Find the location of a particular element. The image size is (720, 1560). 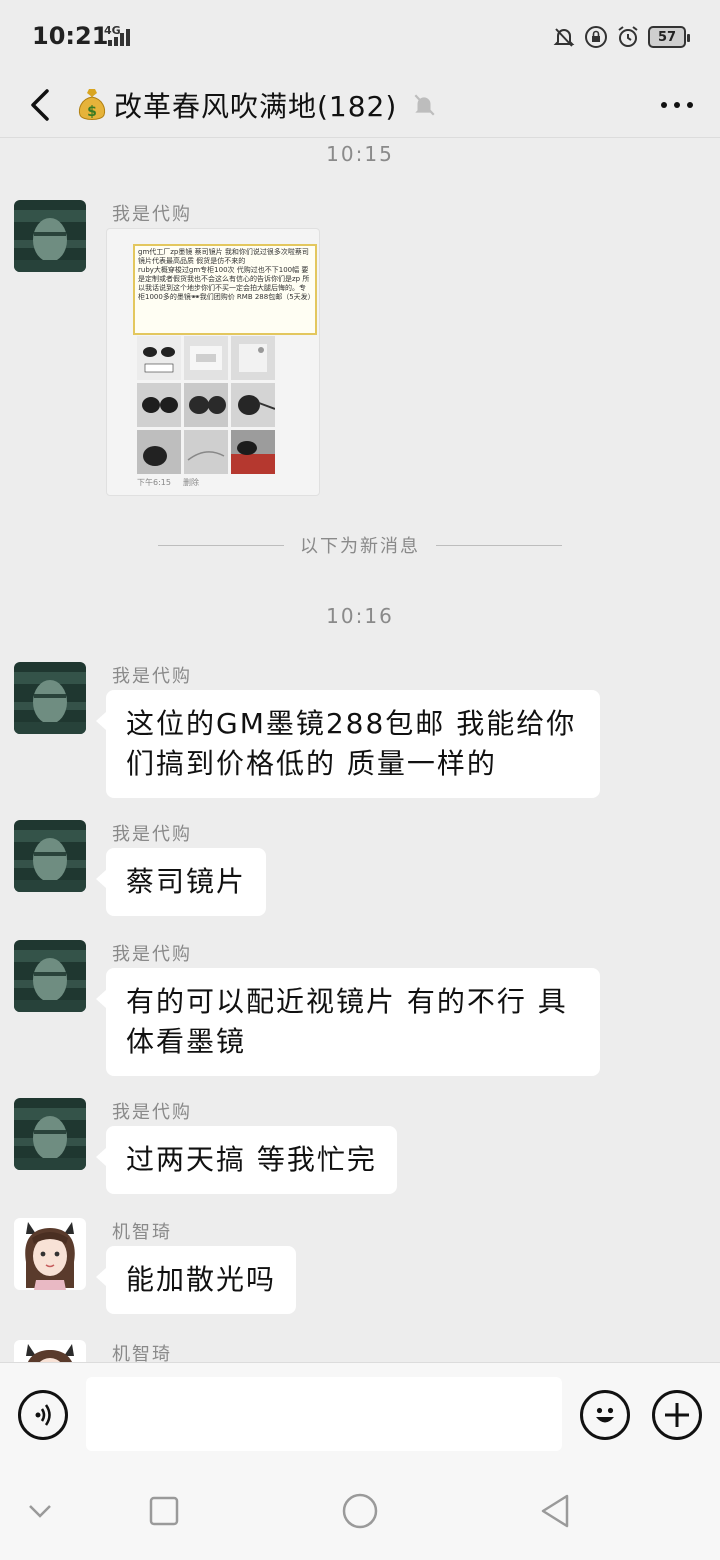

system-nav-bar is located at coordinates (360, 1512).